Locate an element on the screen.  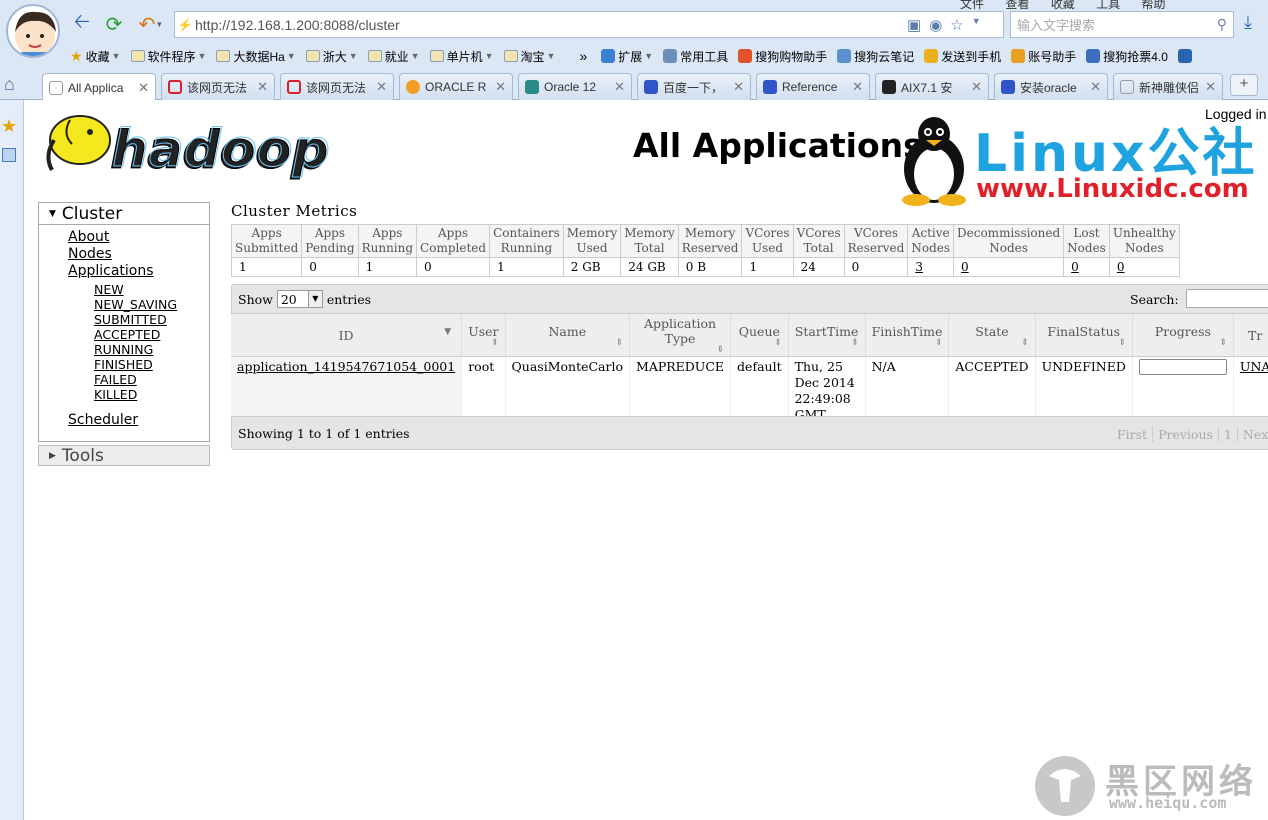
bookmark-favorites: ★ 收藏 ▼ is located at coordinates (95, 56).